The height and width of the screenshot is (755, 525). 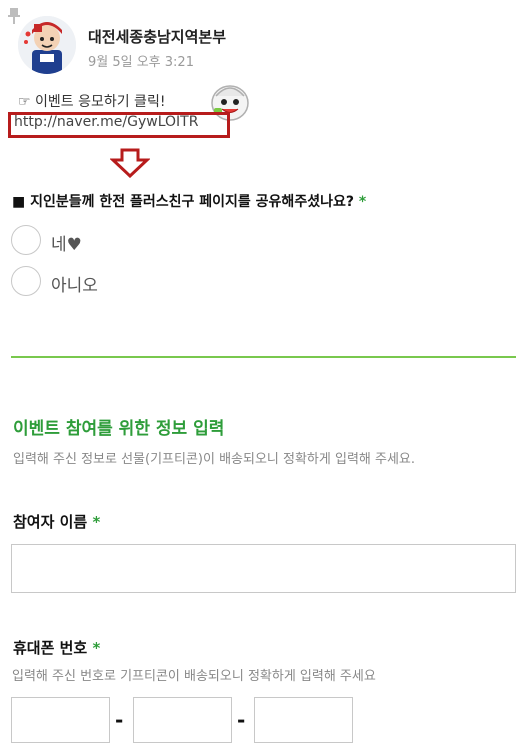 I want to click on author-name: 대전세종충남지역본부, so click(x=157, y=36).